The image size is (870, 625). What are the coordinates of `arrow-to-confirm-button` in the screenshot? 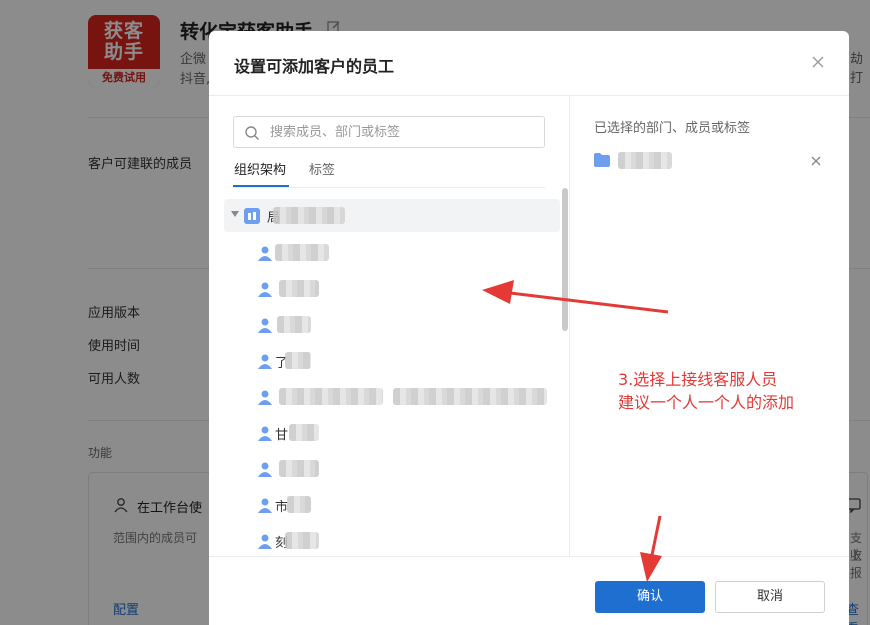 It's located at (651, 548).